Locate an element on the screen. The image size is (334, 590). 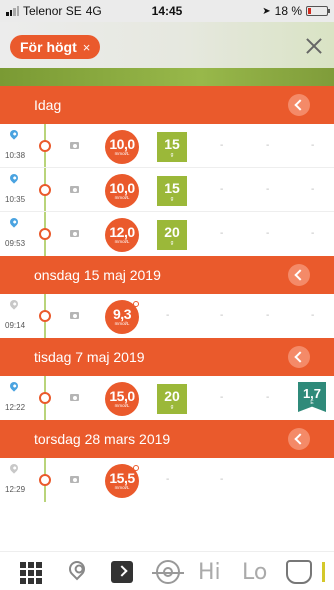
glucose-unit: mmol/L is located at coordinates (122, 323).